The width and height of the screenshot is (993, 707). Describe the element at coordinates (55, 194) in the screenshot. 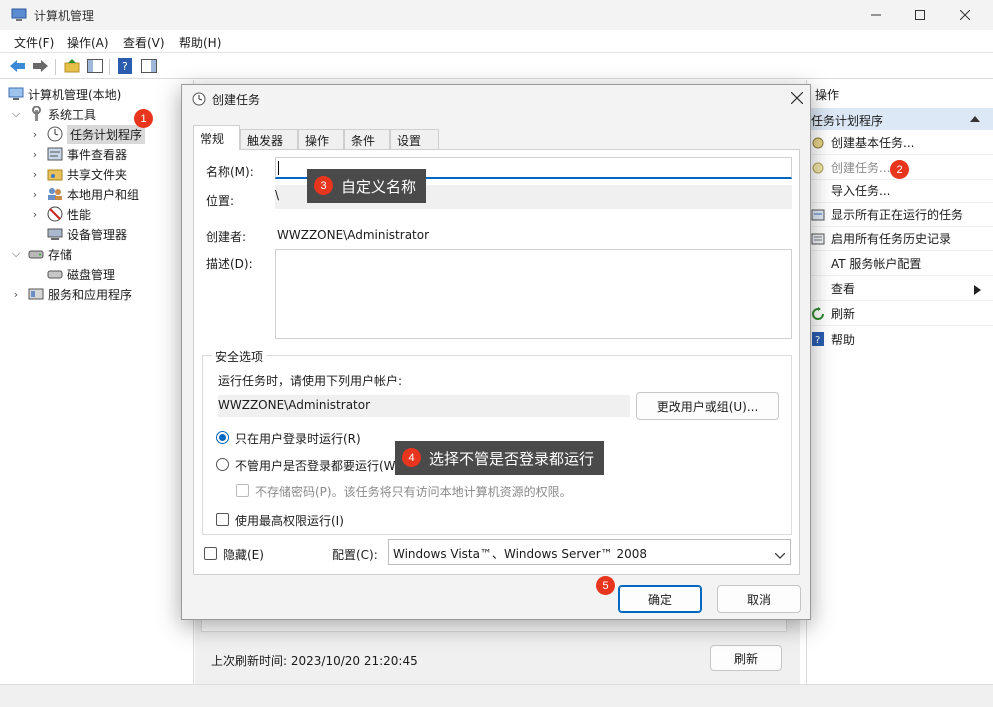

I see `users-icon` at that location.